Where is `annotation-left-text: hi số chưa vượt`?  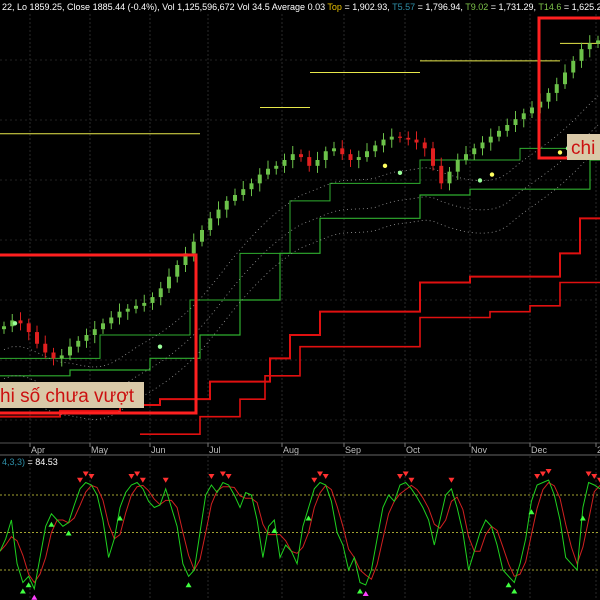 annotation-left-text: hi số chưa vượt is located at coordinates (67, 396).